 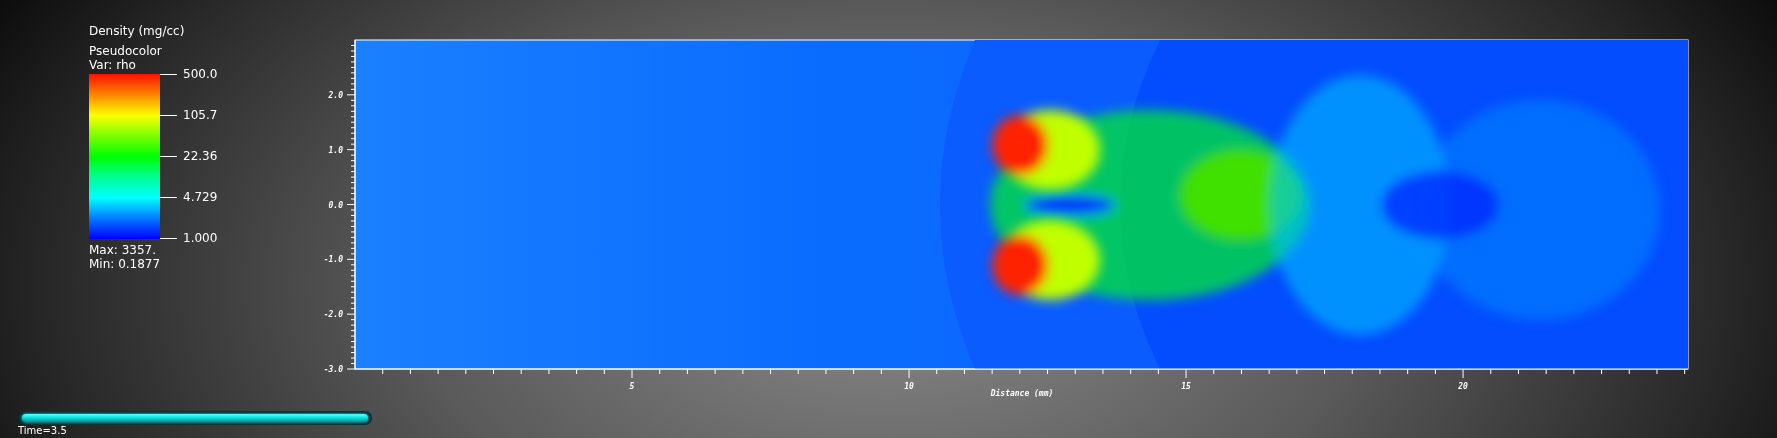 What do you see at coordinates (1022, 393) in the screenshot?
I see `x-axis-title: Distance (mm)` at bounding box center [1022, 393].